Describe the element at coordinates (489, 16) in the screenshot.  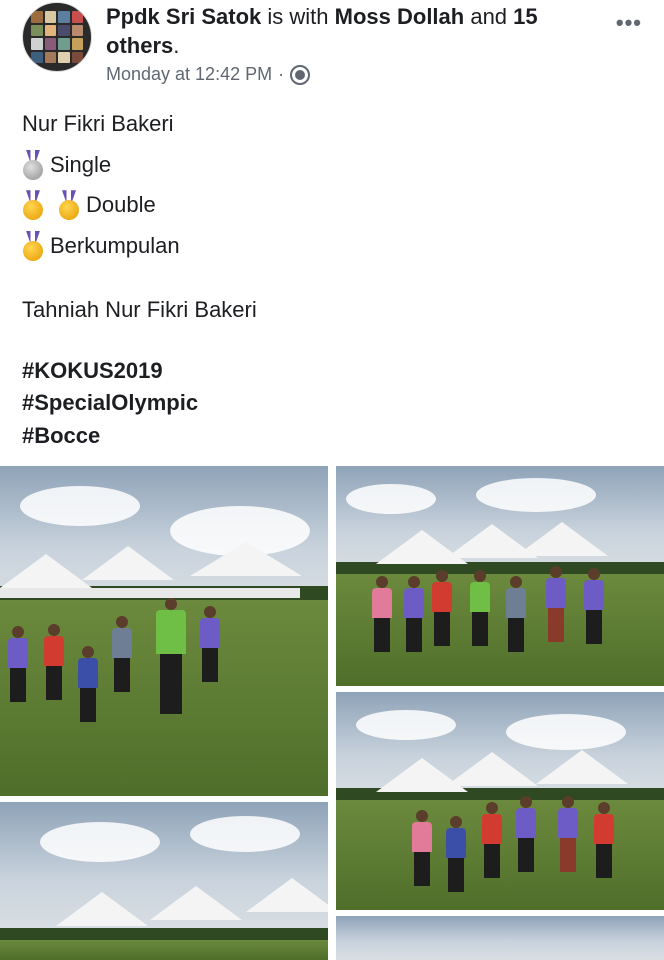
I see `and-text: and` at that location.